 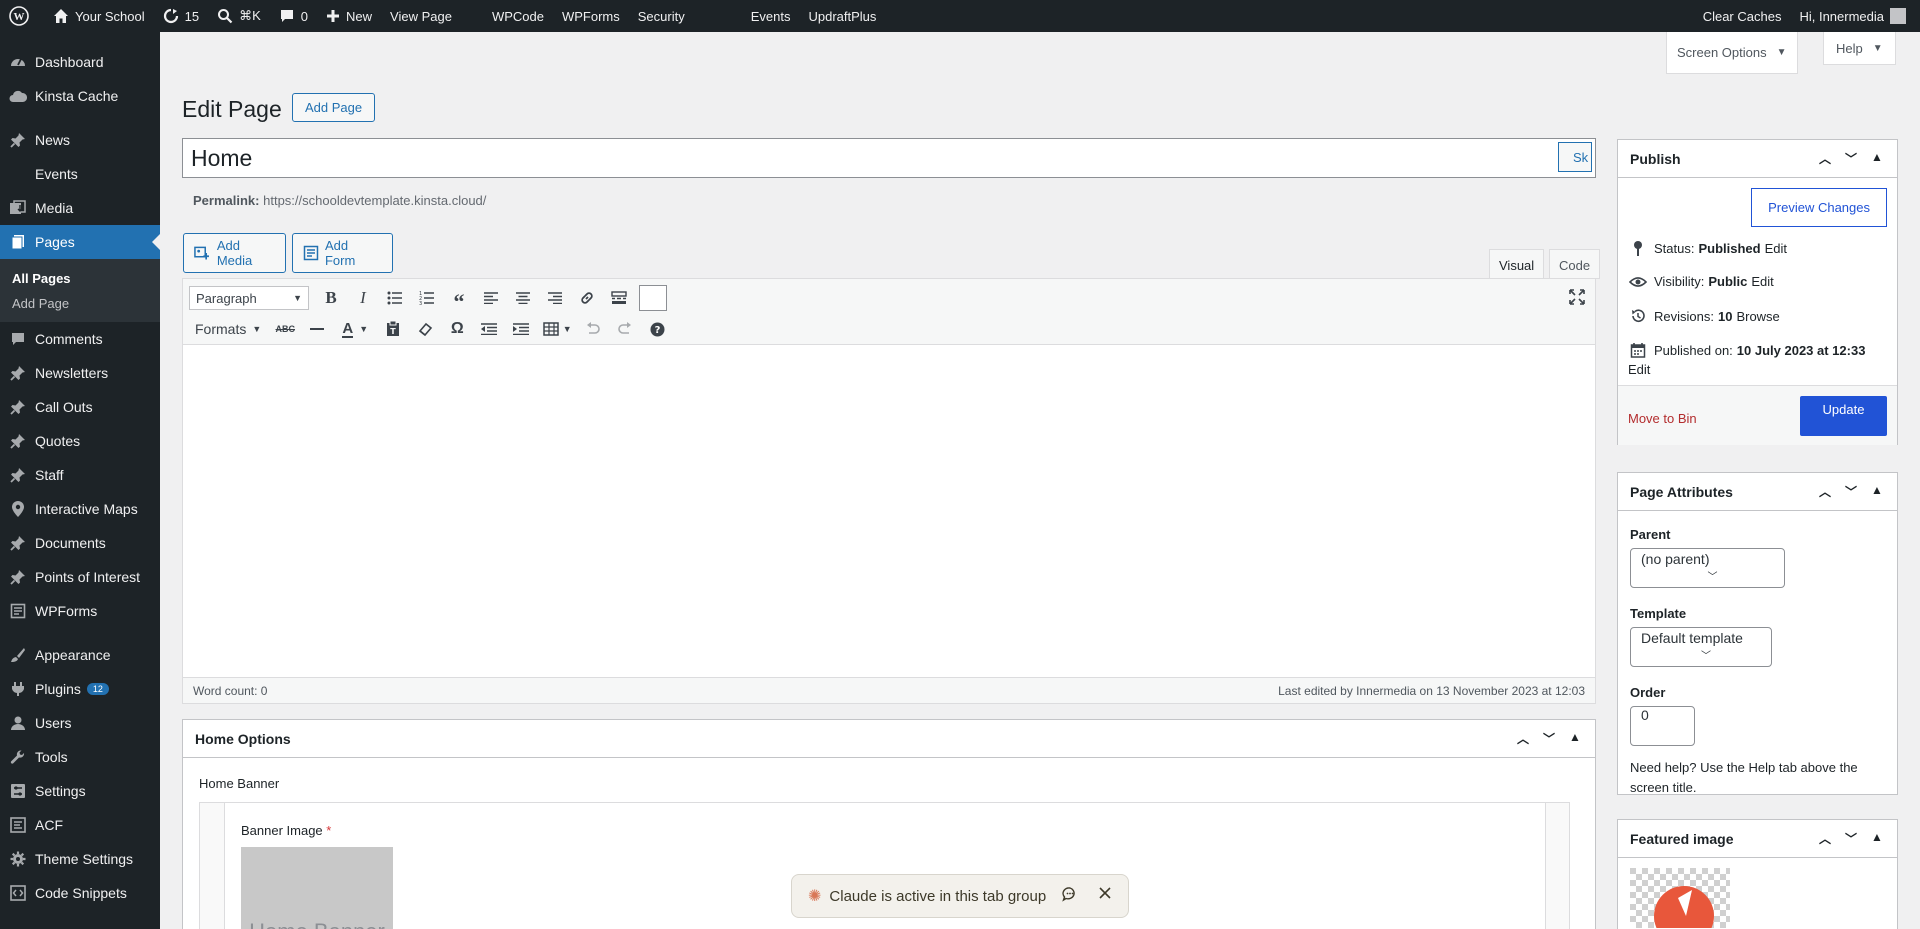 What do you see at coordinates (1732, 53) in the screenshot?
I see `screen-options-button: Screen Options ▼` at bounding box center [1732, 53].